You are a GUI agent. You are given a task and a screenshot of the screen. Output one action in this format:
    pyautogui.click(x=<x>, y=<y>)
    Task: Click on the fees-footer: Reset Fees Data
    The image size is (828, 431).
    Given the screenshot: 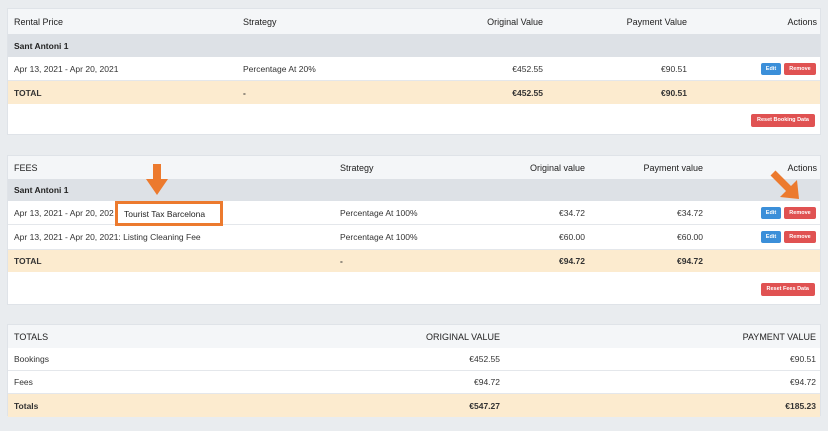 What is the action you would take?
    pyautogui.click(x=414, y=289)
    